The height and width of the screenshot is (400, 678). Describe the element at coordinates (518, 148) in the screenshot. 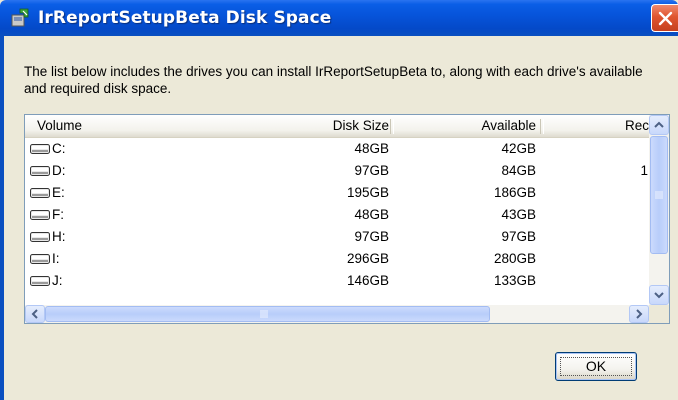

I see `cell-available: 42GB` at that location.